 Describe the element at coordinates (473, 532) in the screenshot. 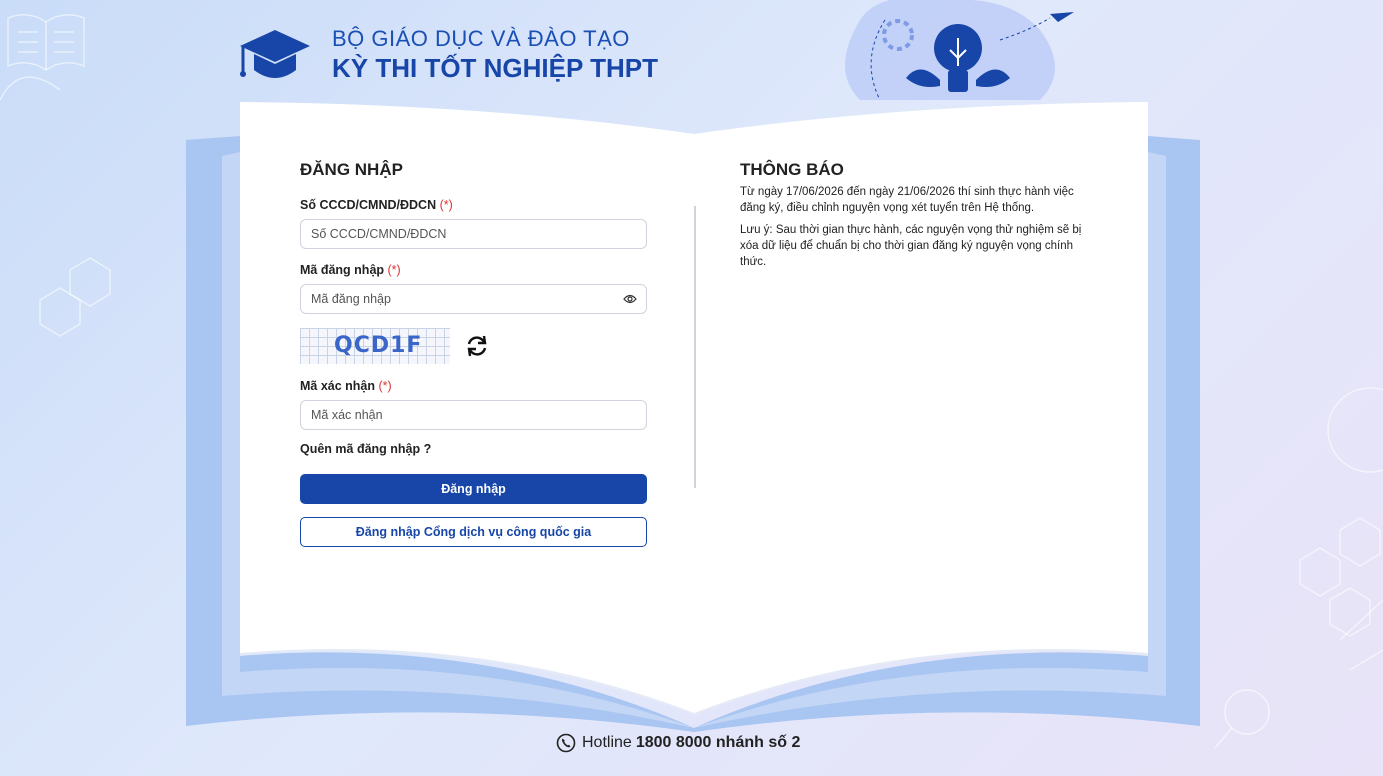

I see `national-portal-login-button: Đăng nhập Cổng dịch vụ công quốc gia` at that location.